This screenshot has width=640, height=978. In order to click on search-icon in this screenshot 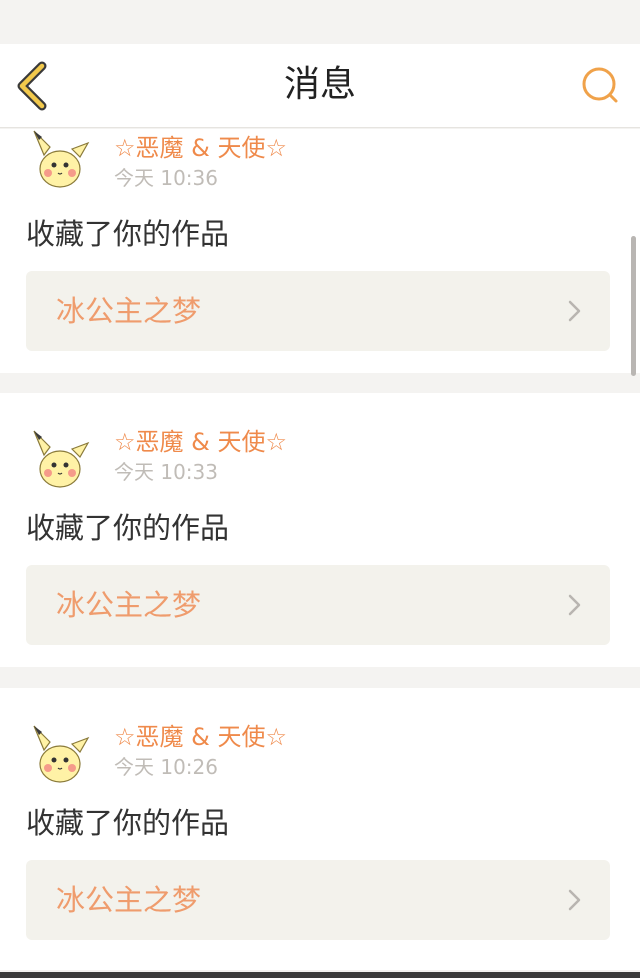, I will do `click(600, 85)`.